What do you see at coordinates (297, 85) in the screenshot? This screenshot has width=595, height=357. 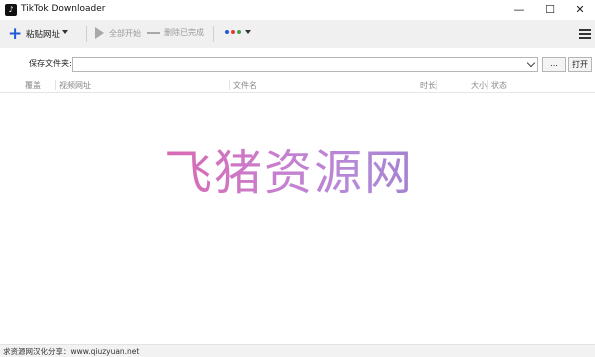 I see `download-list-header: 覆盖 视频网址 文件名 时长 大小 状态` at bounding box center [297, 85].